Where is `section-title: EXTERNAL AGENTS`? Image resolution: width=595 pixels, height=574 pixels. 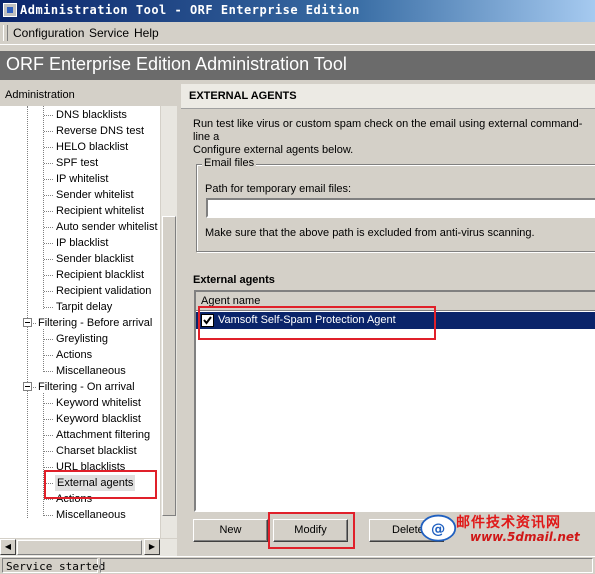
section-title: EXTERNAL AGENTS is located at coordinates (243, 96).